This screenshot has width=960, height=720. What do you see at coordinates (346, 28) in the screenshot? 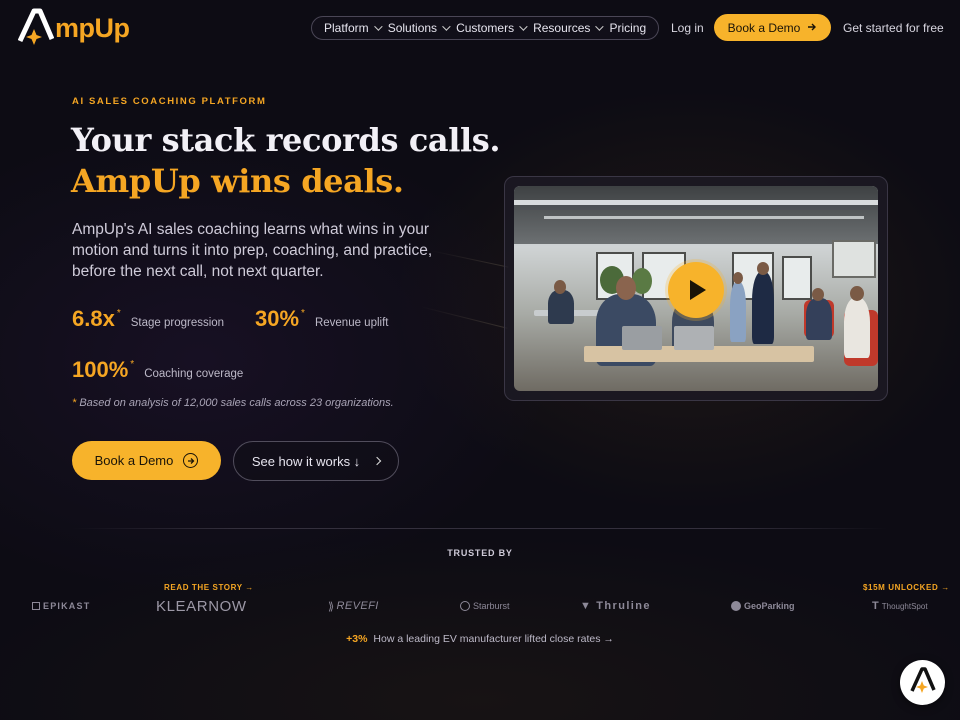
I see `menu-label: Platform` at bounding box center [346, 28].